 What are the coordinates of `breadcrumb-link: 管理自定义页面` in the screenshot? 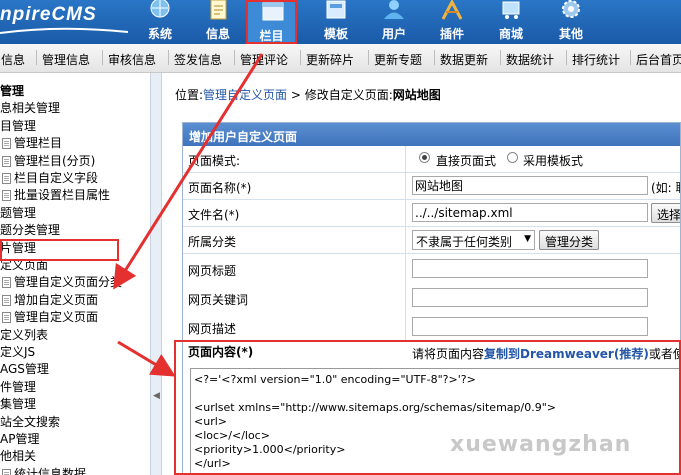 It's located at (245, 95).